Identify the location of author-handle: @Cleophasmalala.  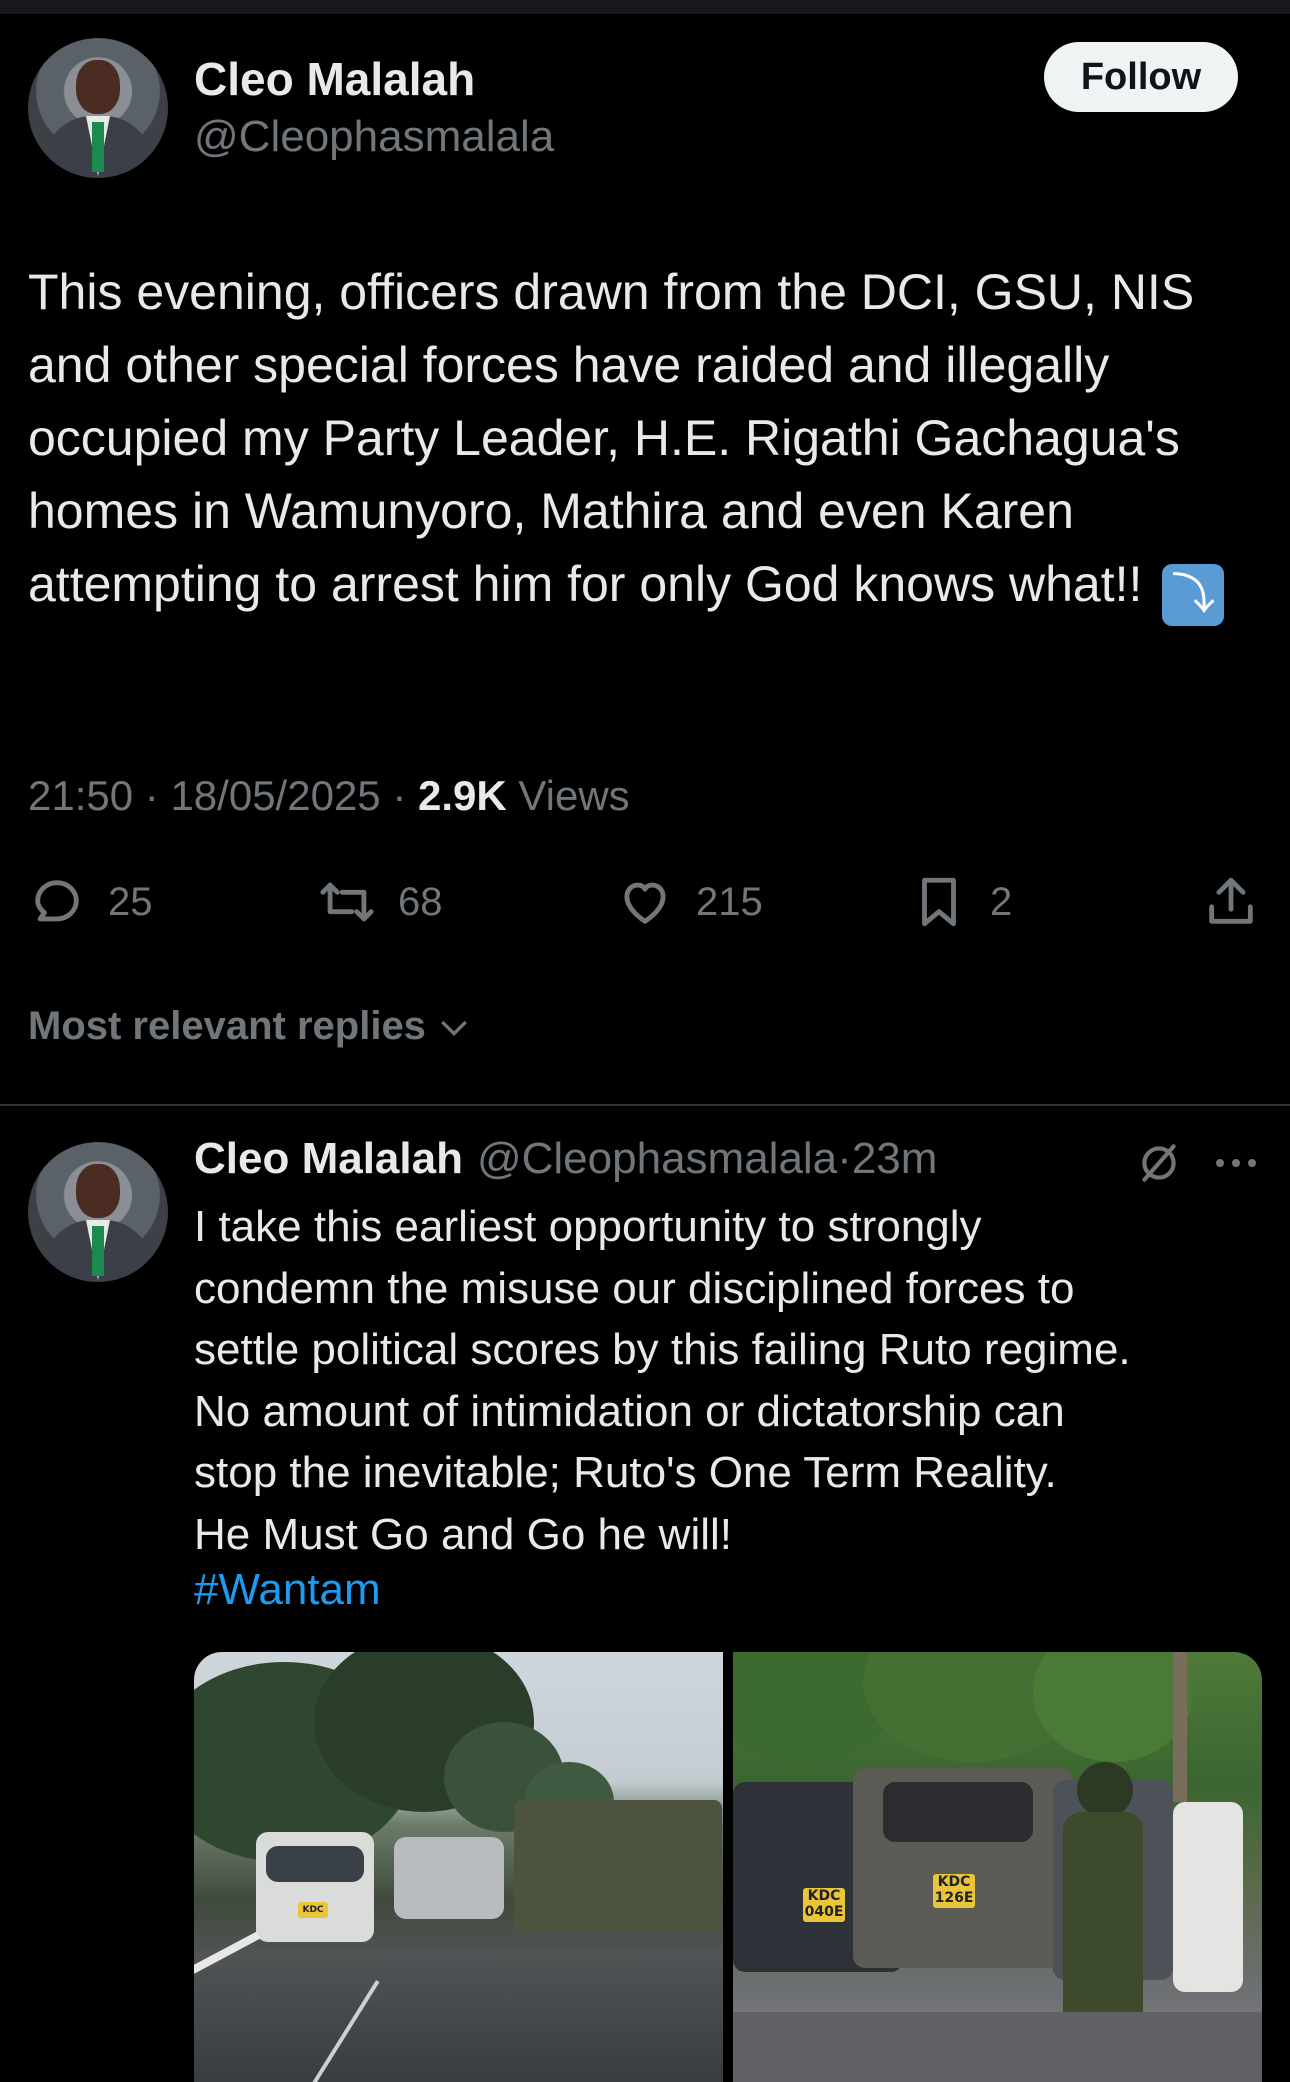
(374, 137).